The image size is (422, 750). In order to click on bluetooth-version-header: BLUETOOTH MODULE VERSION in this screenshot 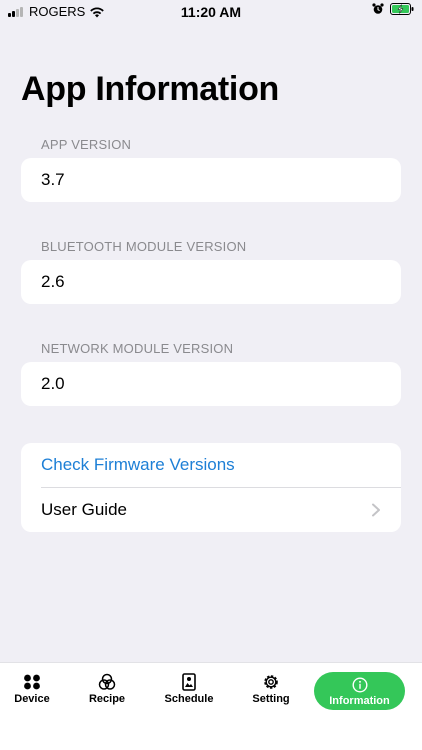, I will do `click(144, 246)`.